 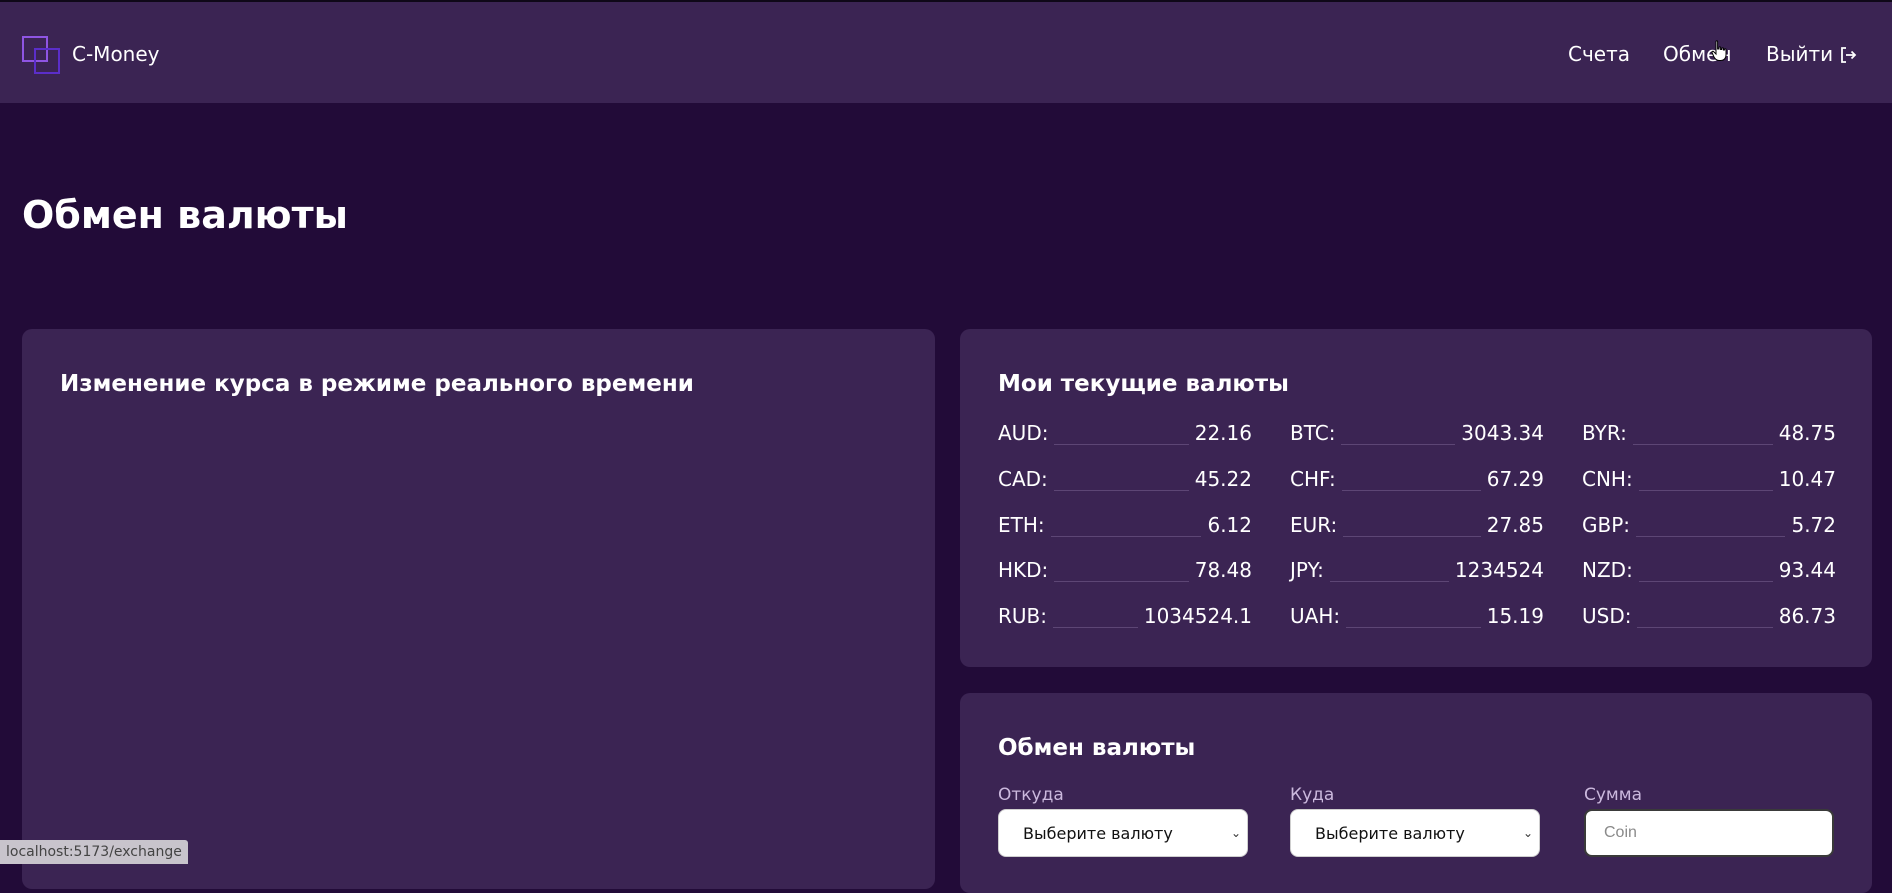 I want to click on currency-code: BYR:, so click(x=1604, y=433).